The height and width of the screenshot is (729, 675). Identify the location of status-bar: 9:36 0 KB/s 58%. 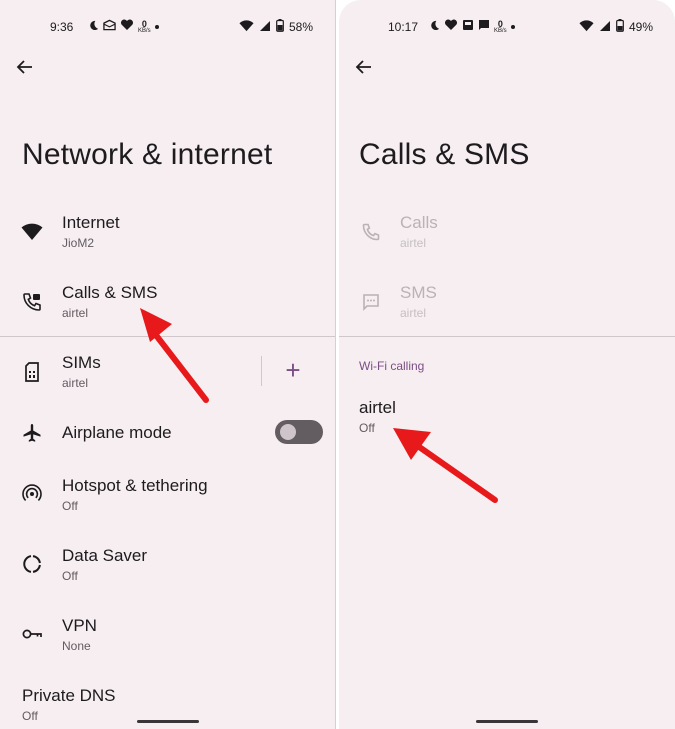
(167, 27).